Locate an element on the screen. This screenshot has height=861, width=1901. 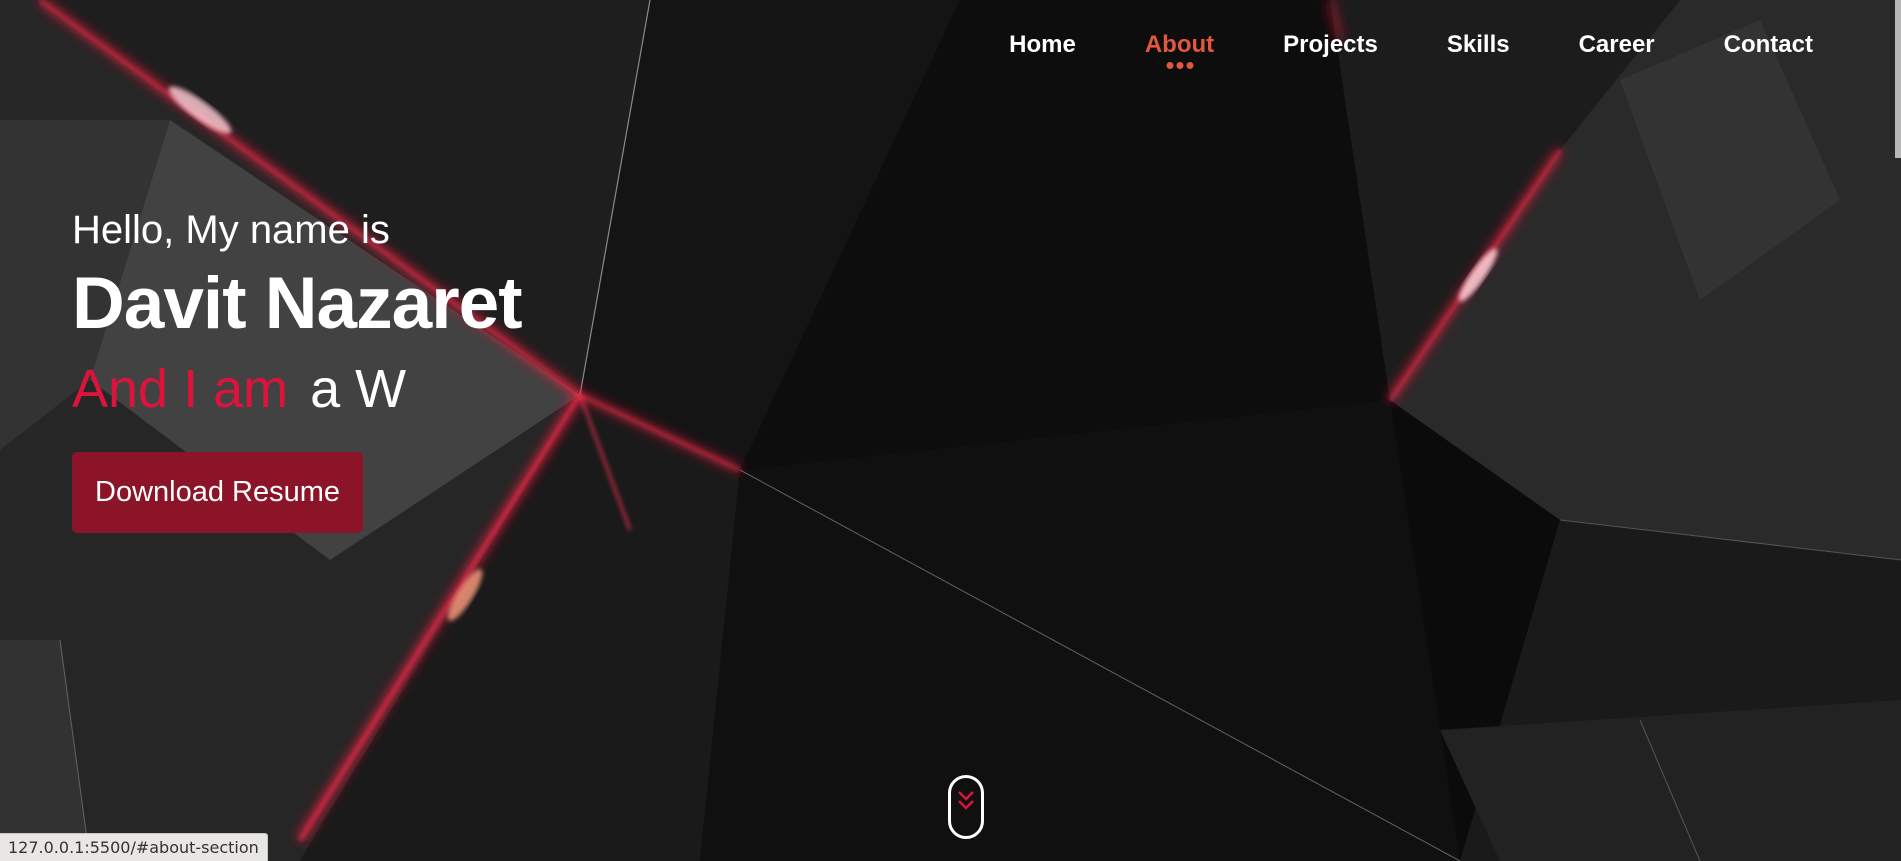
nav-item-career: Career is located at coordinates (1617, 45).